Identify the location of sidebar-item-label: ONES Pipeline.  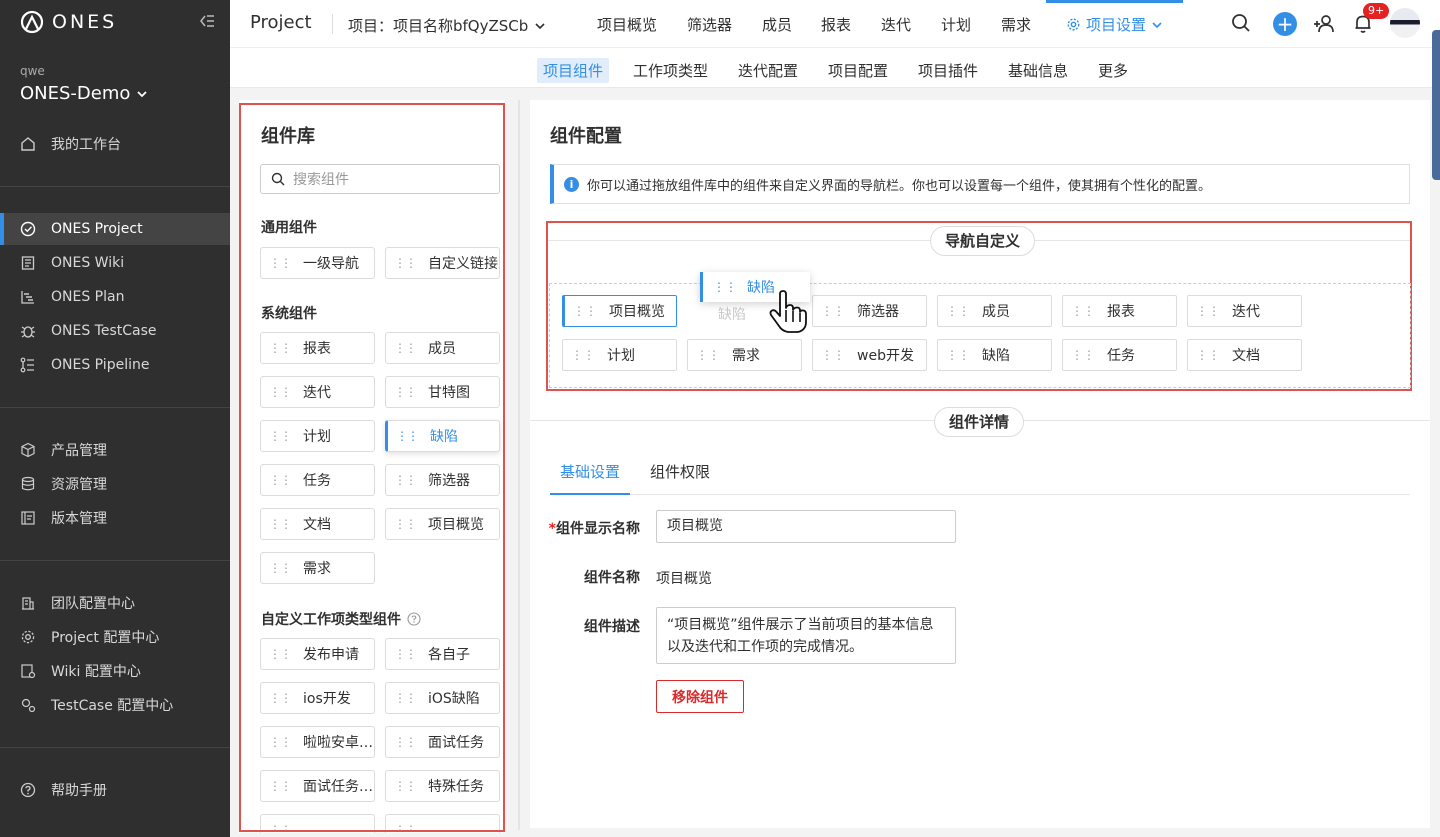
(100, 365).